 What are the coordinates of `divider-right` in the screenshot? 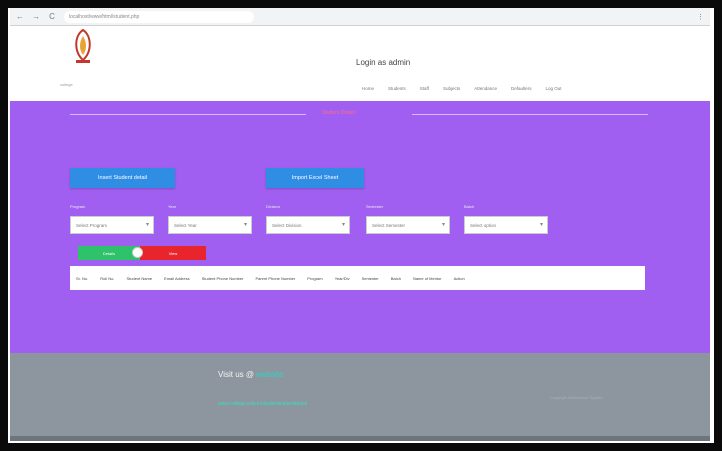 It's located at (530, 114).